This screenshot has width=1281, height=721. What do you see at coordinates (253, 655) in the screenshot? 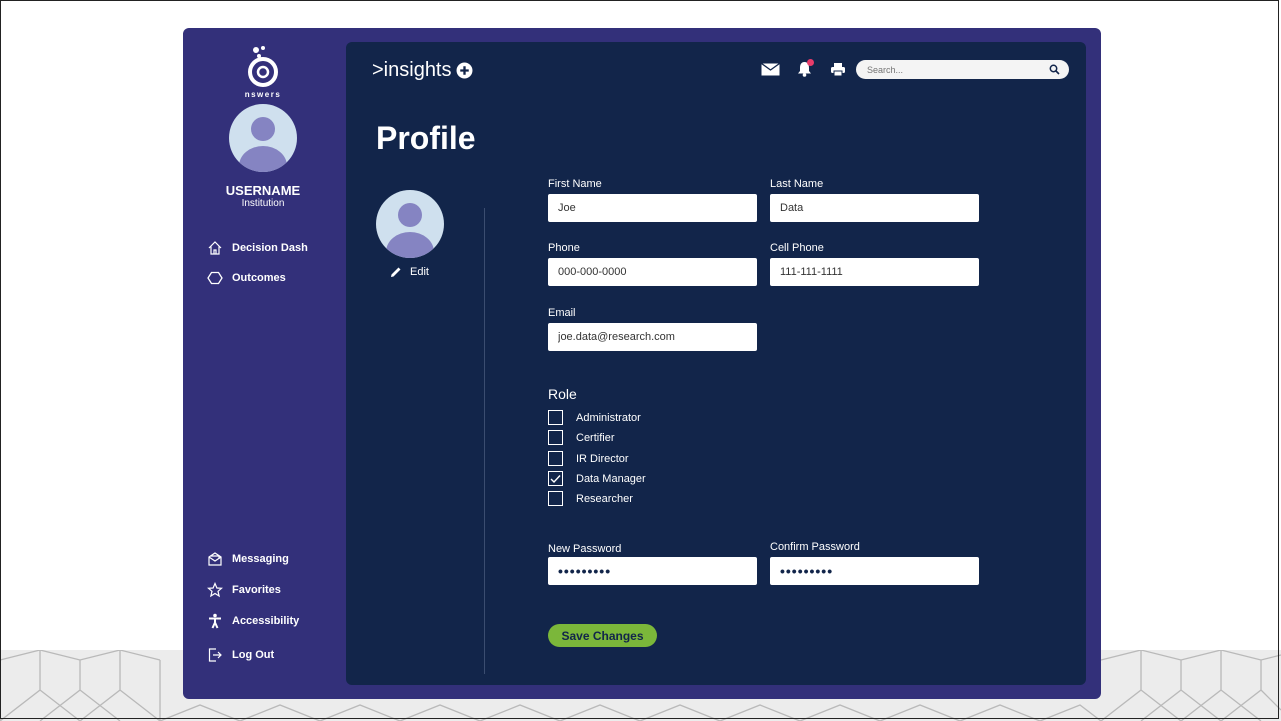
I see `sidebar-item-label: Log Out` at bounding box center [253, 655].